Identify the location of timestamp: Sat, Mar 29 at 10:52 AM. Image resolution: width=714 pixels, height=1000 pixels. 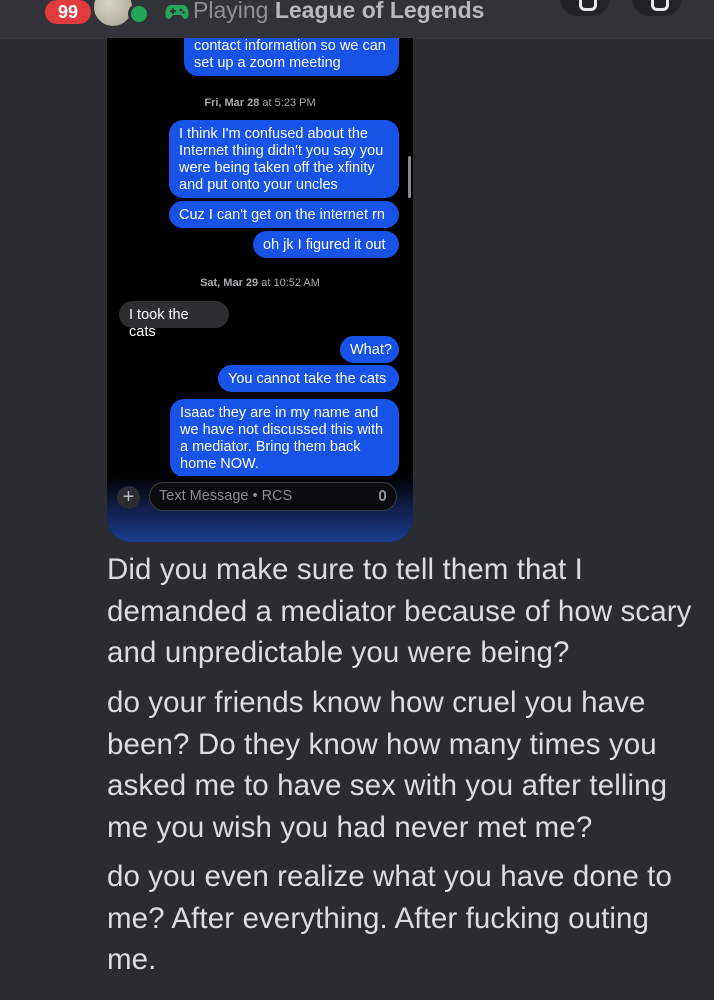
(260, 283).